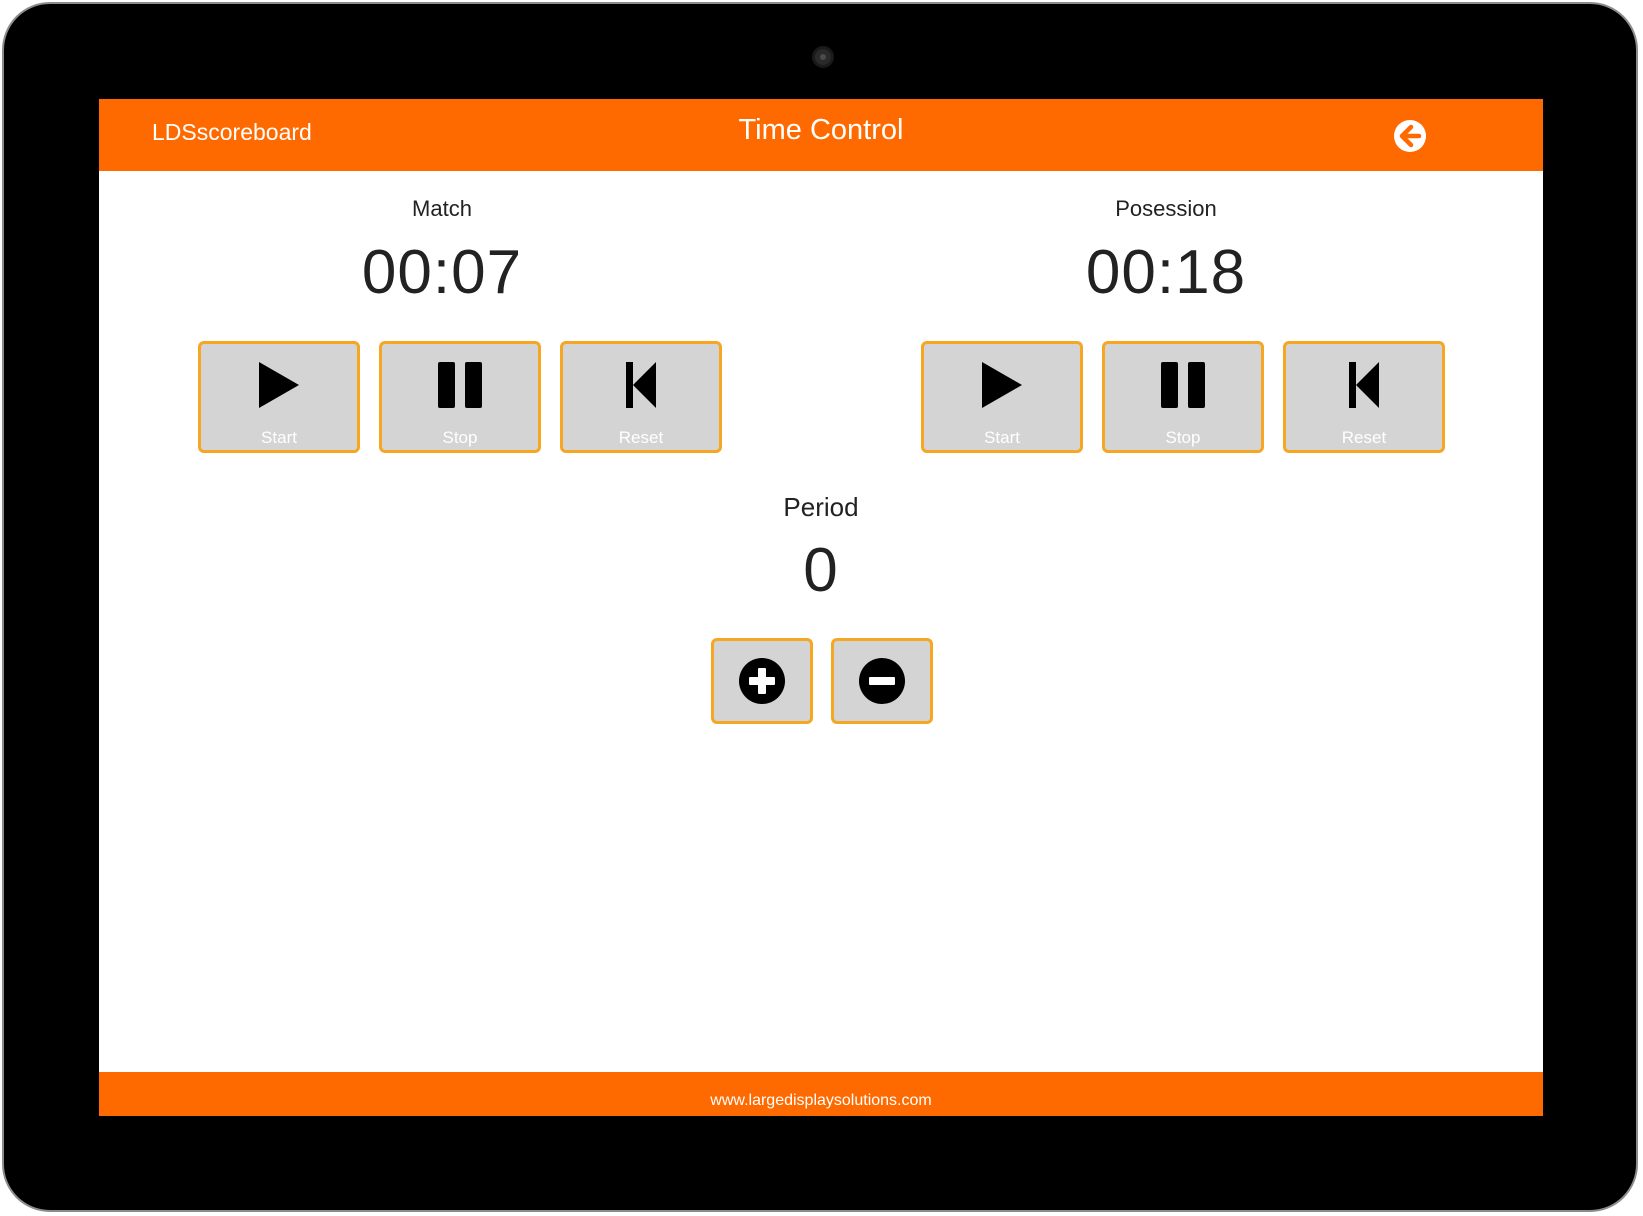 The width and height of the screenshot is (1643, 1216). What do you see at coordinates (1166, 272) in the screenshot?
I see `possession-clock: 00:18` at bounding box center [1166, 272].